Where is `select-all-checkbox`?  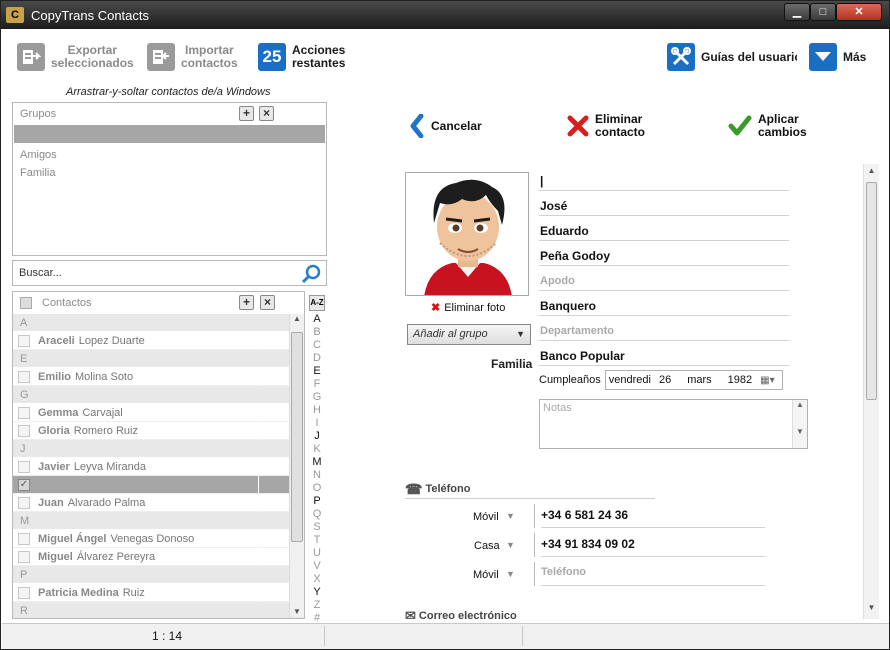
select-all-checkbox is located at coordinates (26, 303).